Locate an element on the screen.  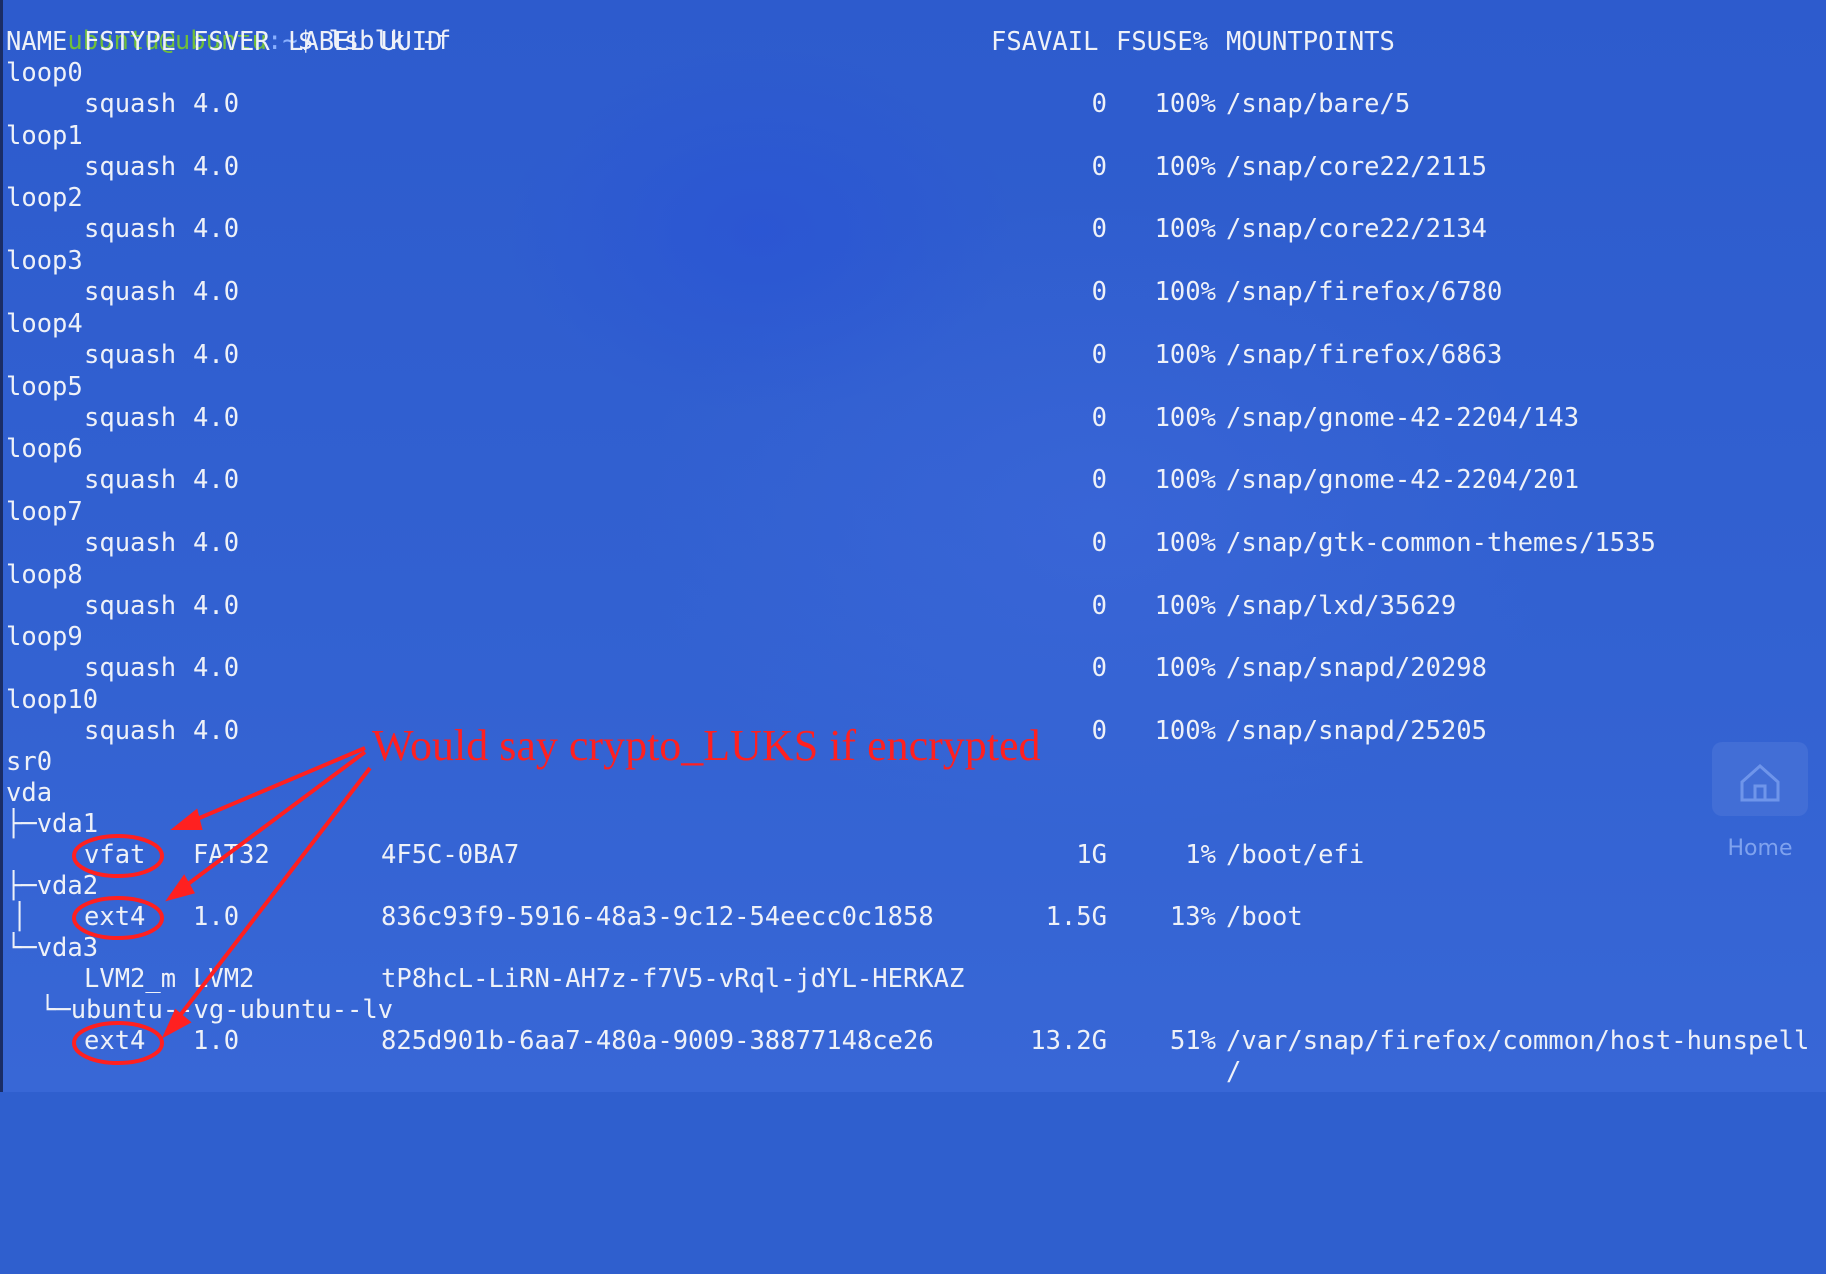
uuid-cell: 825d901b-6aa7-480a-9009-38877148ce26 is located at coordinates (657, 1041).